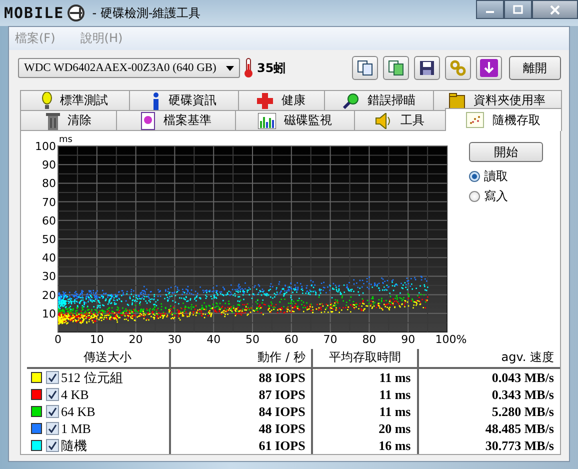 Image resolution: width=578 pixels, height=469 pixels. I want to click on y-axis-label: 30, so click(49, 277).